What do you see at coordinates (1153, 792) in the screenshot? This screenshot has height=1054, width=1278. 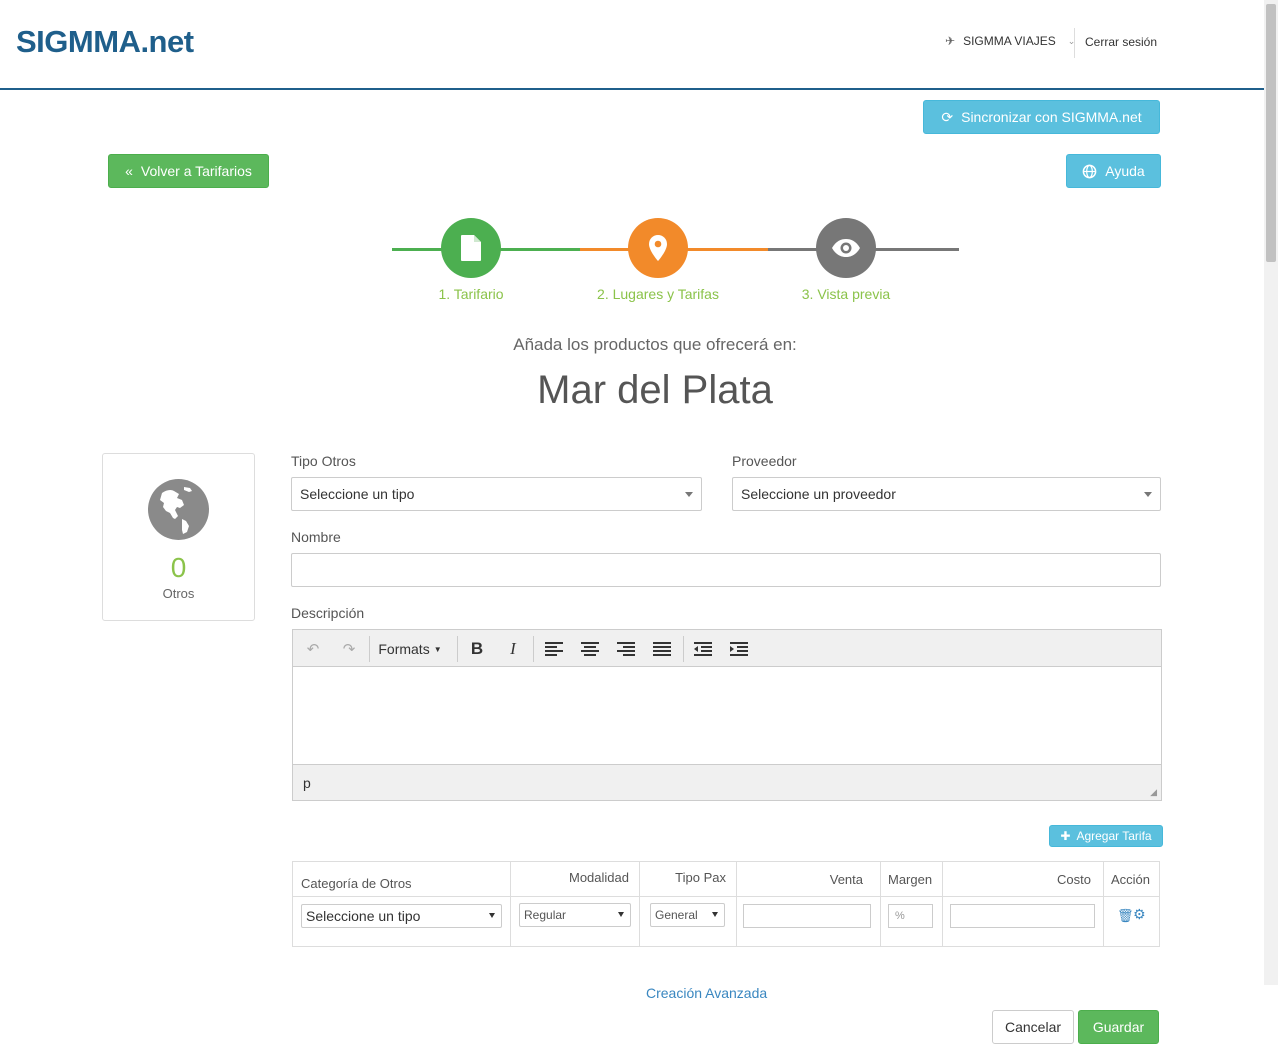 I see `resize-handle-icon: ◢` at bounding box center [1153, 792].